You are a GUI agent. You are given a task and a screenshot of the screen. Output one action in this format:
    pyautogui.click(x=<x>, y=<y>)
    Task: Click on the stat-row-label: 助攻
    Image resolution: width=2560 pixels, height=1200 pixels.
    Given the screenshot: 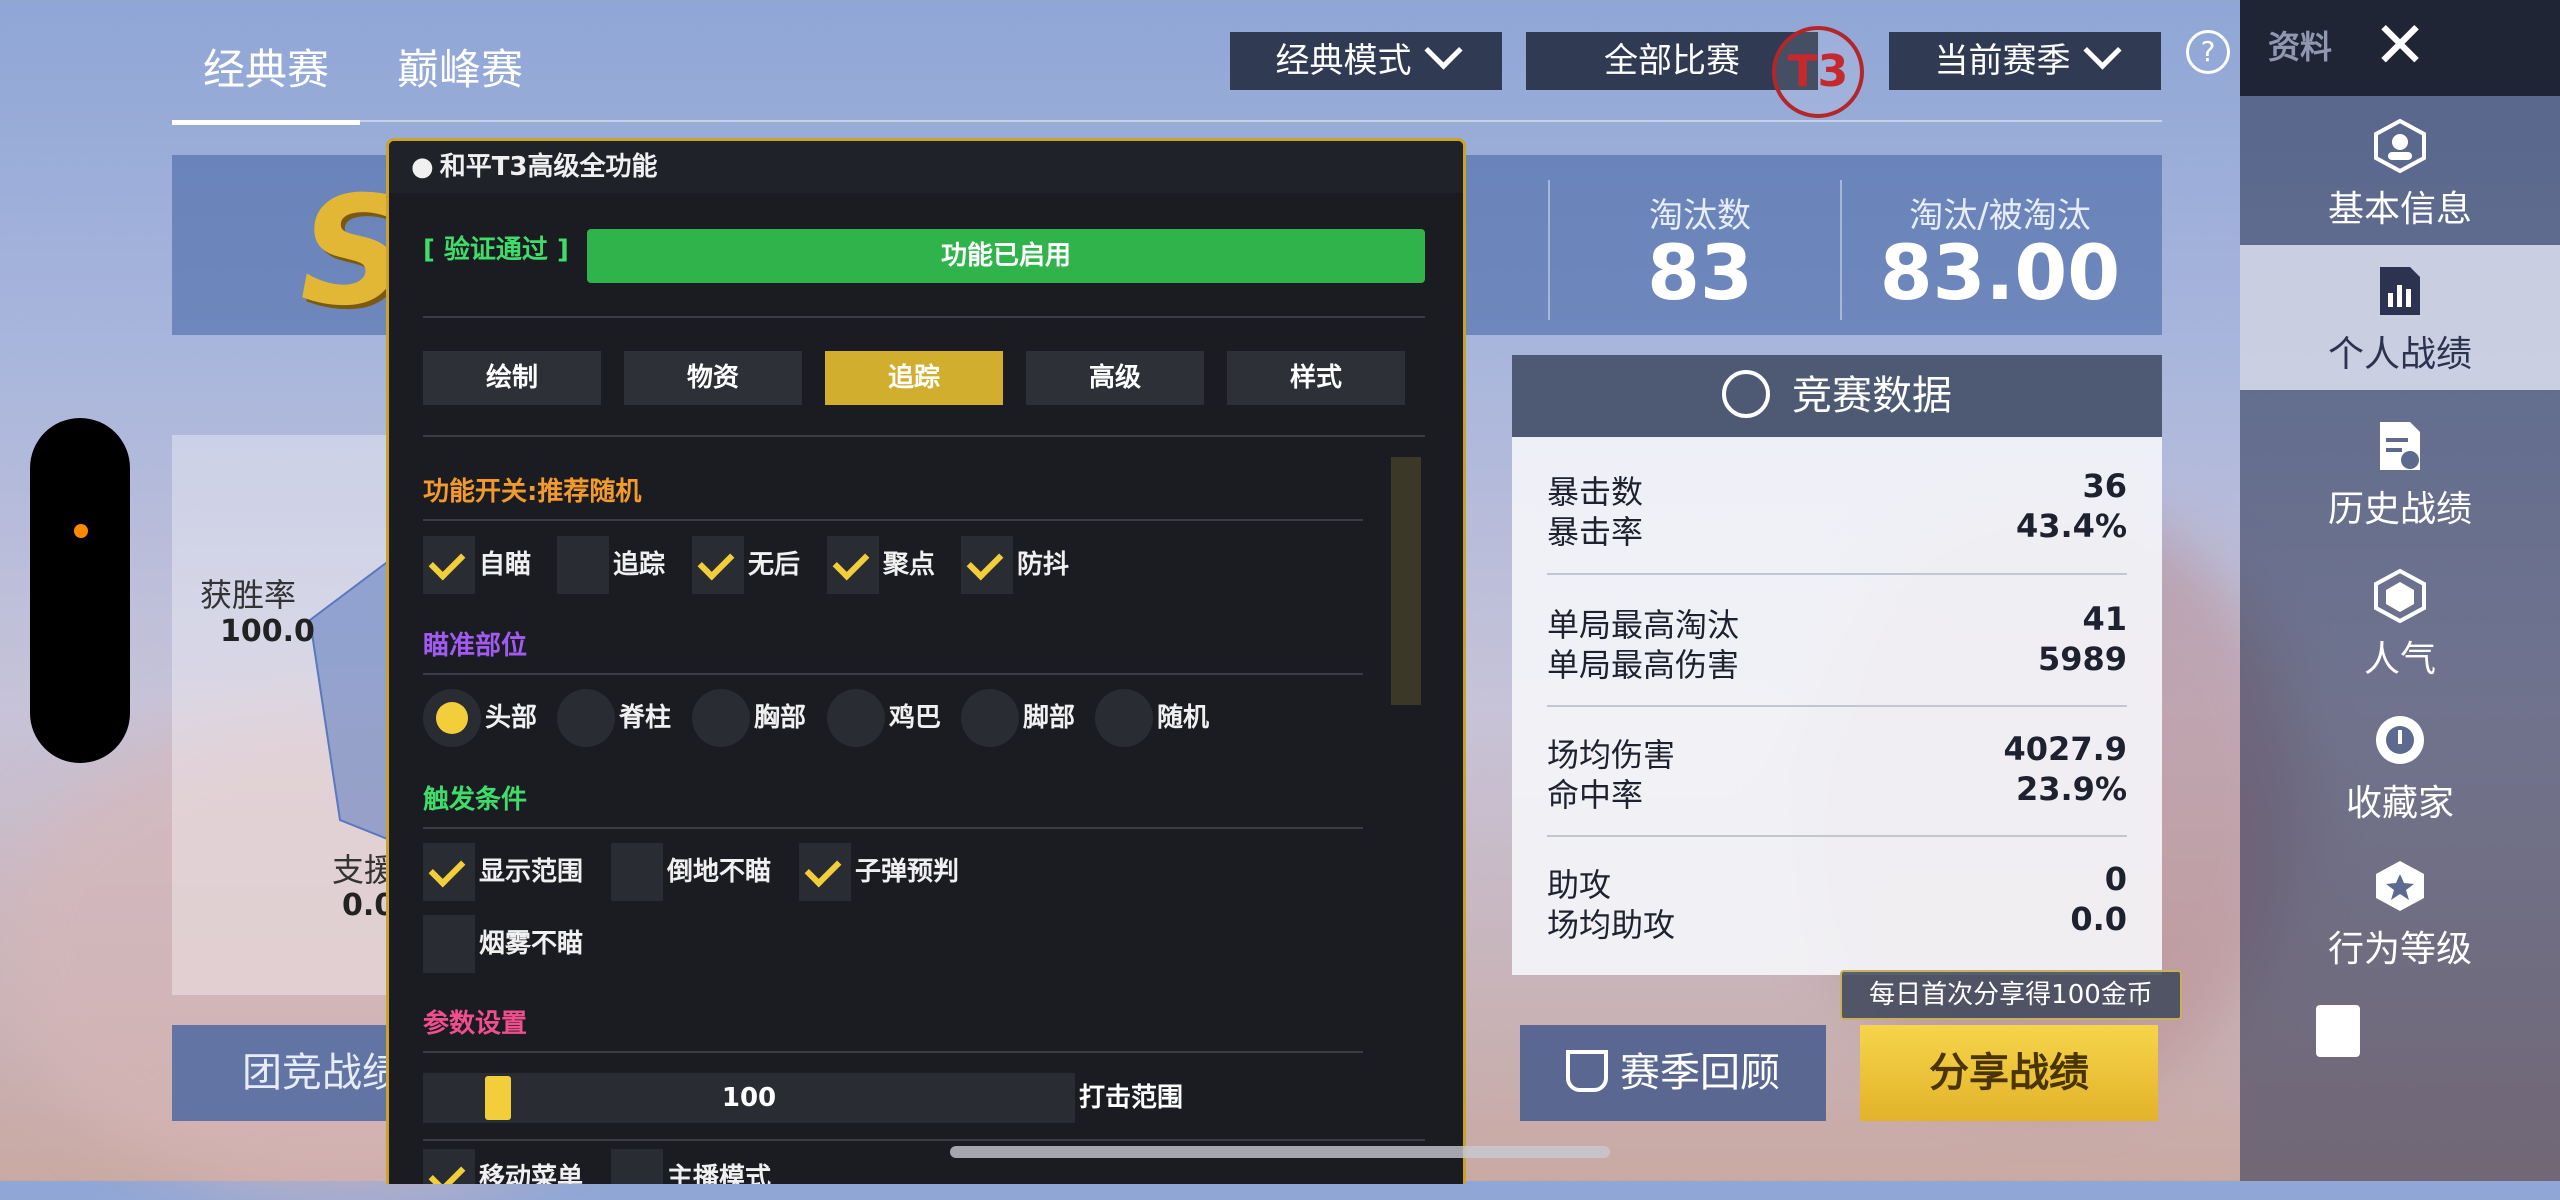 What is the action you would take?
    pyautogui.click(x=1579, y=885)
    